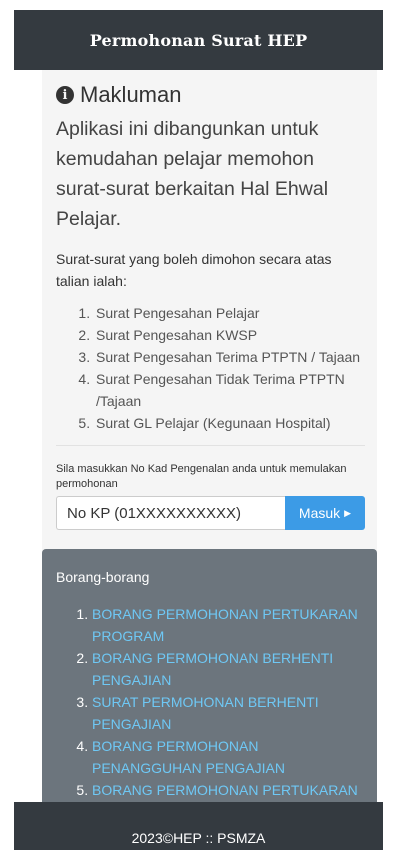 The image size is (397, 850). What do you see at coordinates (198, 838) in the screenshot?
I see `footer-text: 2023©HEP :: PSMZA` at bounding box center [198, 838].